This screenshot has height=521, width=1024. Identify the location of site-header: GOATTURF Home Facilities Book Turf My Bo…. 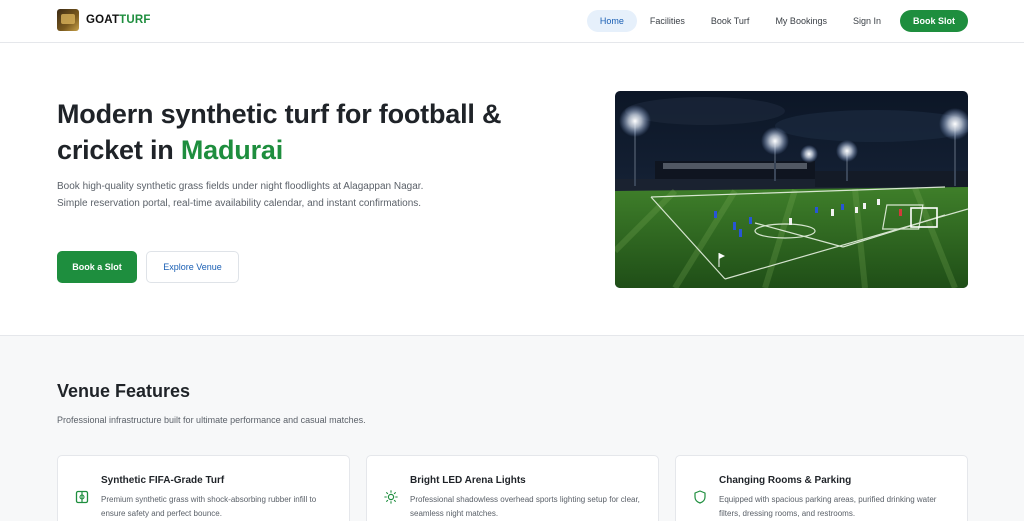
(512, 21).